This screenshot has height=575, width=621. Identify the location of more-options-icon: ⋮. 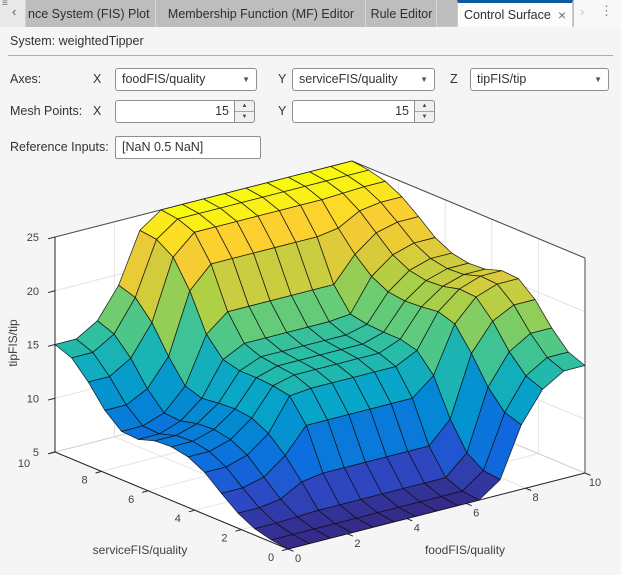
(606, 11).